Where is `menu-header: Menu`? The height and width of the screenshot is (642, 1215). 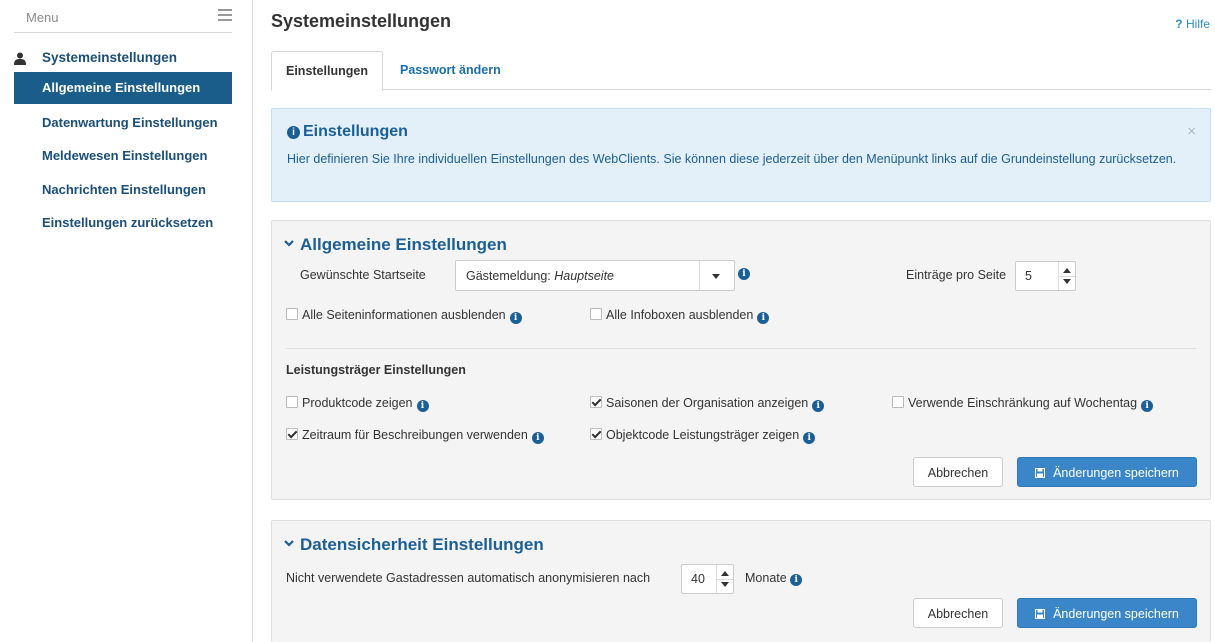 menu-header: Menu is located at coordinates (123, 17).